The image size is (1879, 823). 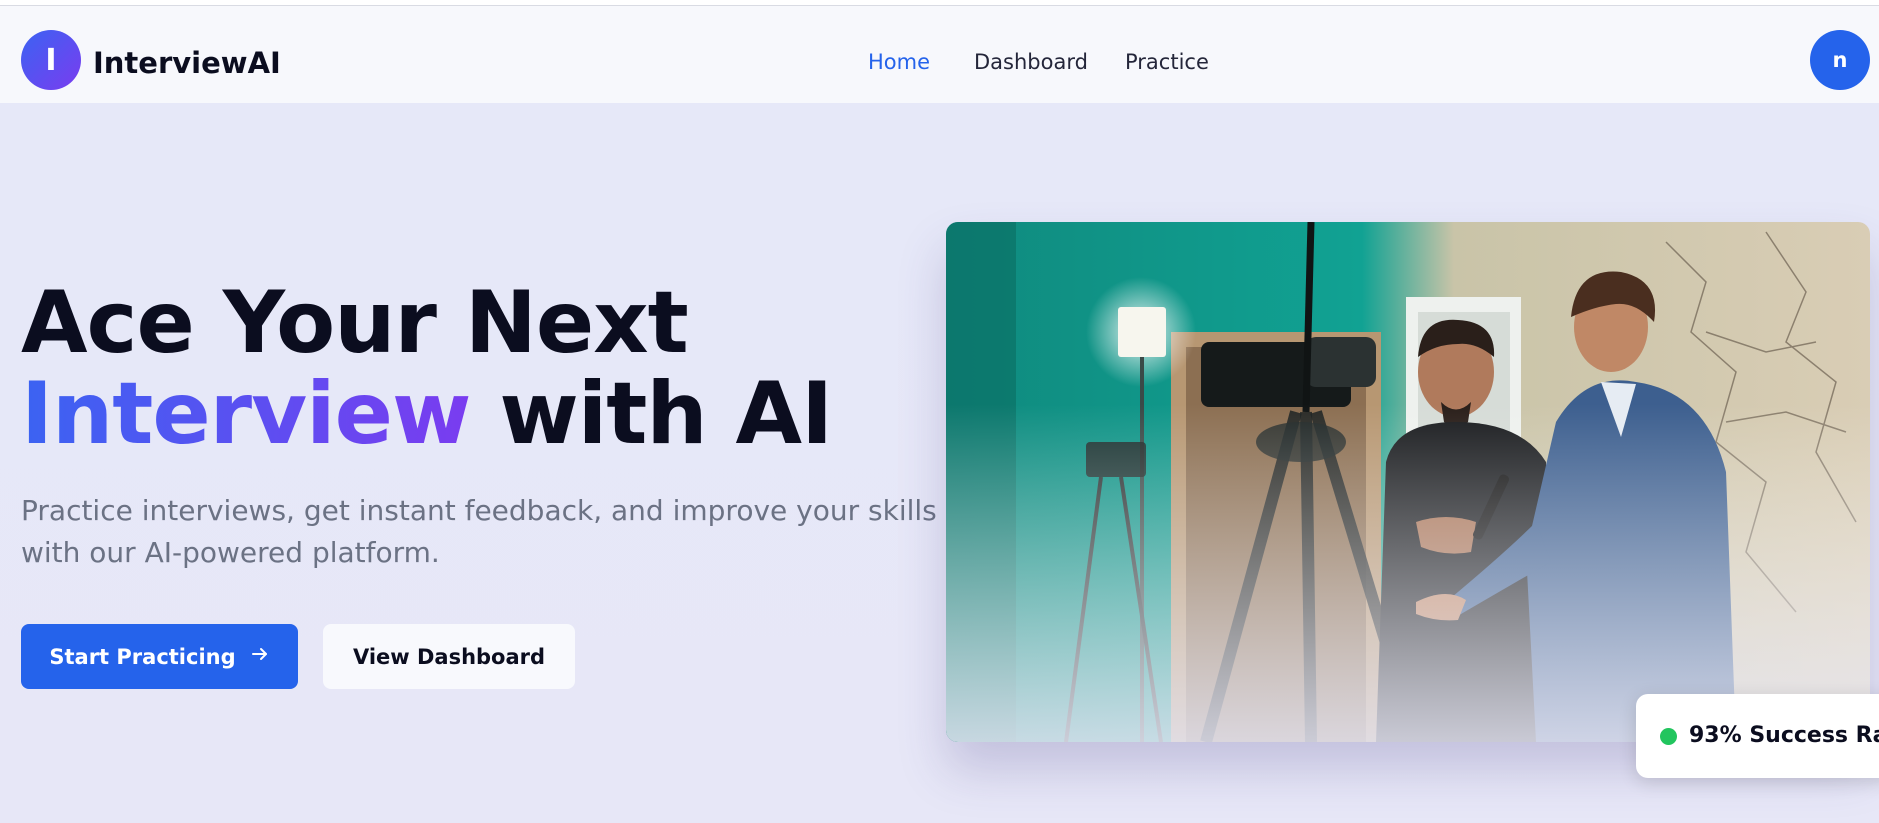 I want to click on success-rate-text: 93% Success Rate, so click(x=1784, y=735).